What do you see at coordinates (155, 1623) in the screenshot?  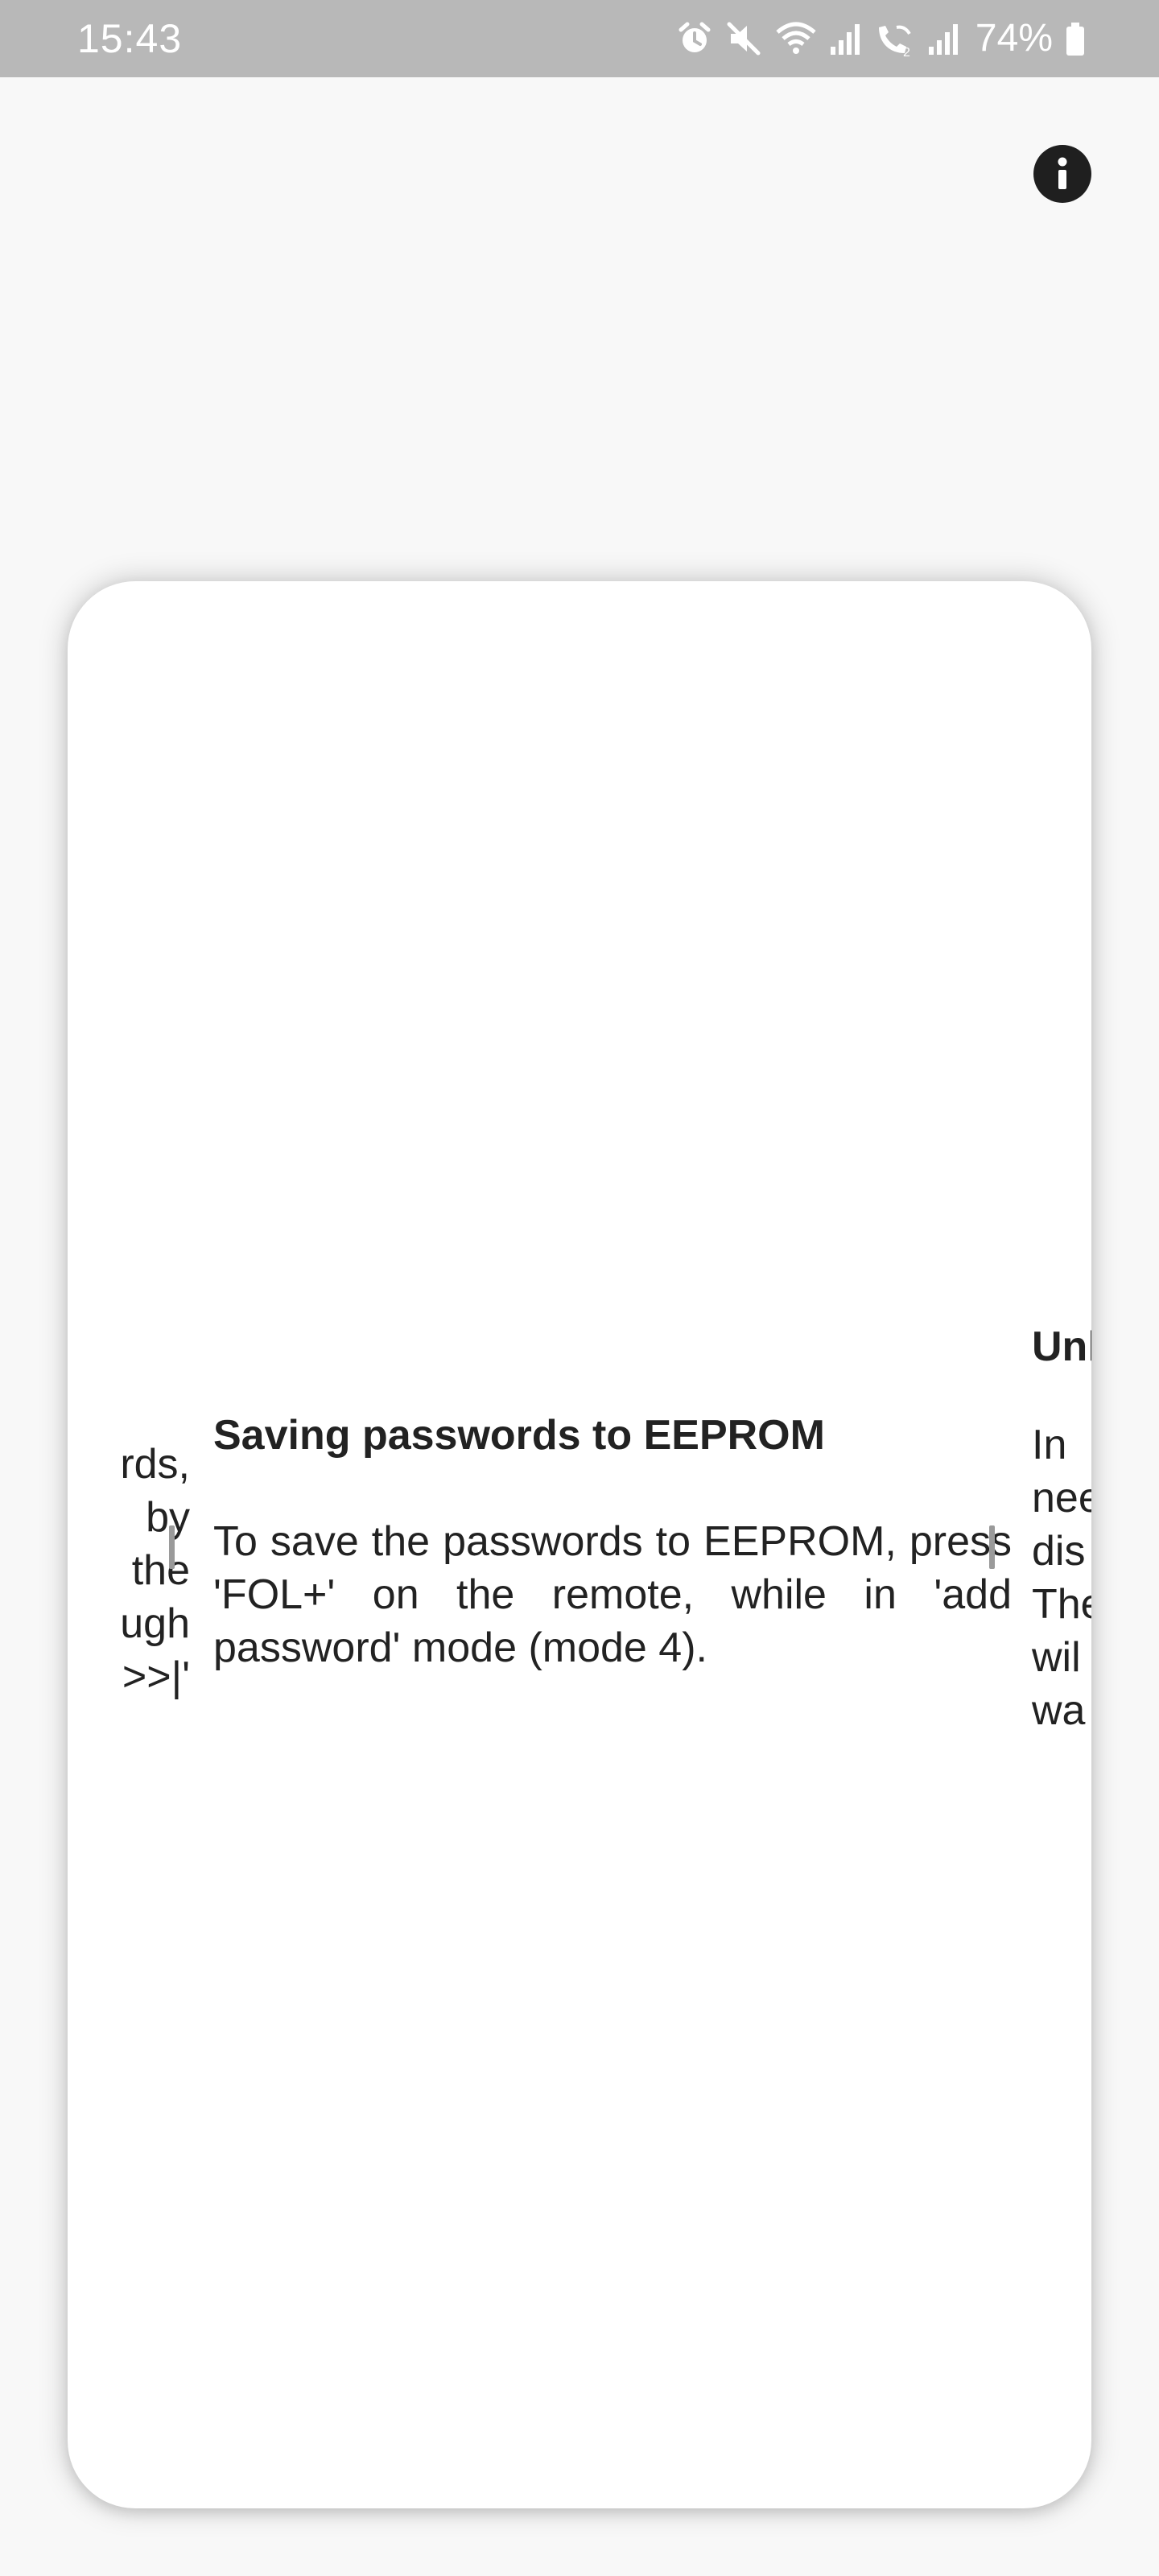 I see `previous-slide-line: ugh` at bounding box center [155, 1623].